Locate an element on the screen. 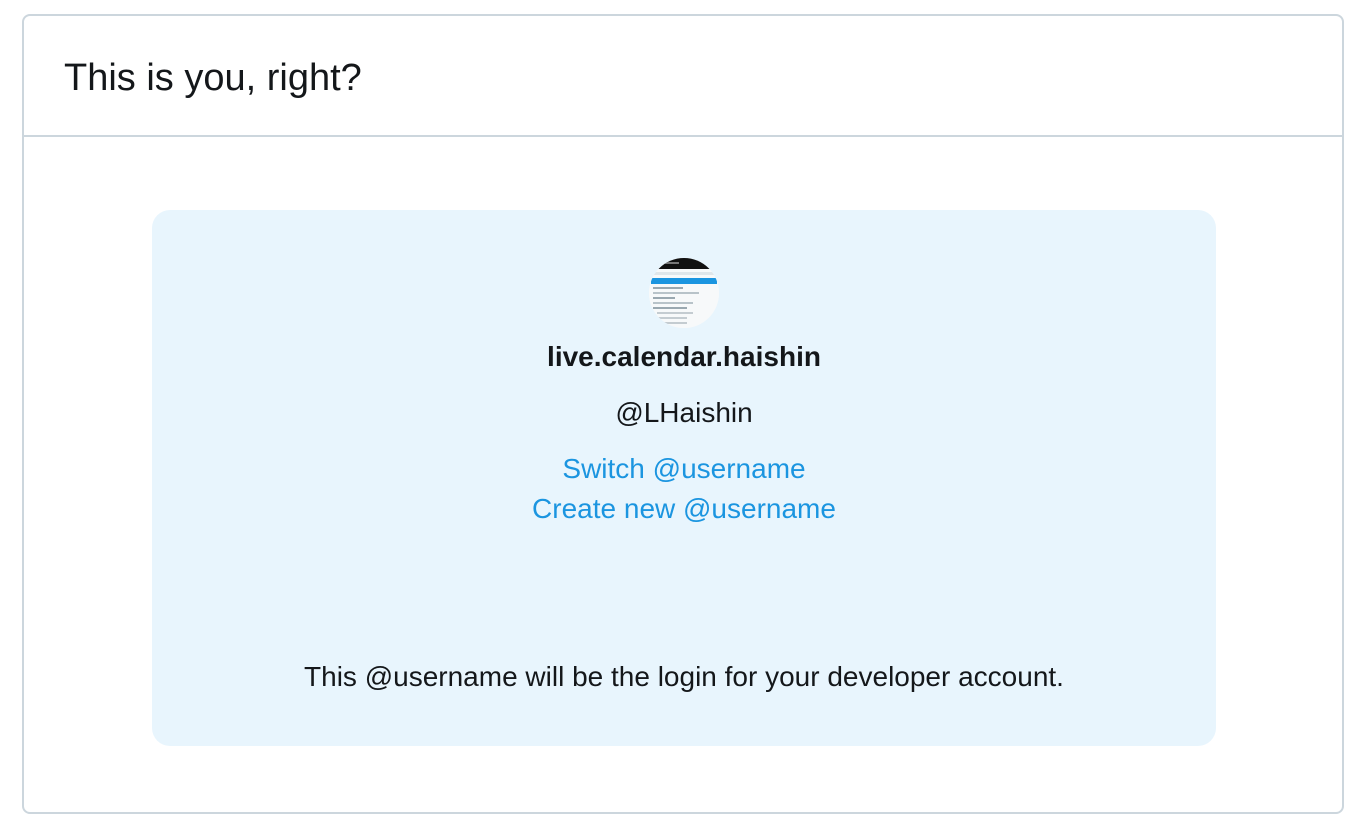 The height and width of the screenshot is (814, 1360). switch-username-link: Switch @username is located at coordinates (683, 469).